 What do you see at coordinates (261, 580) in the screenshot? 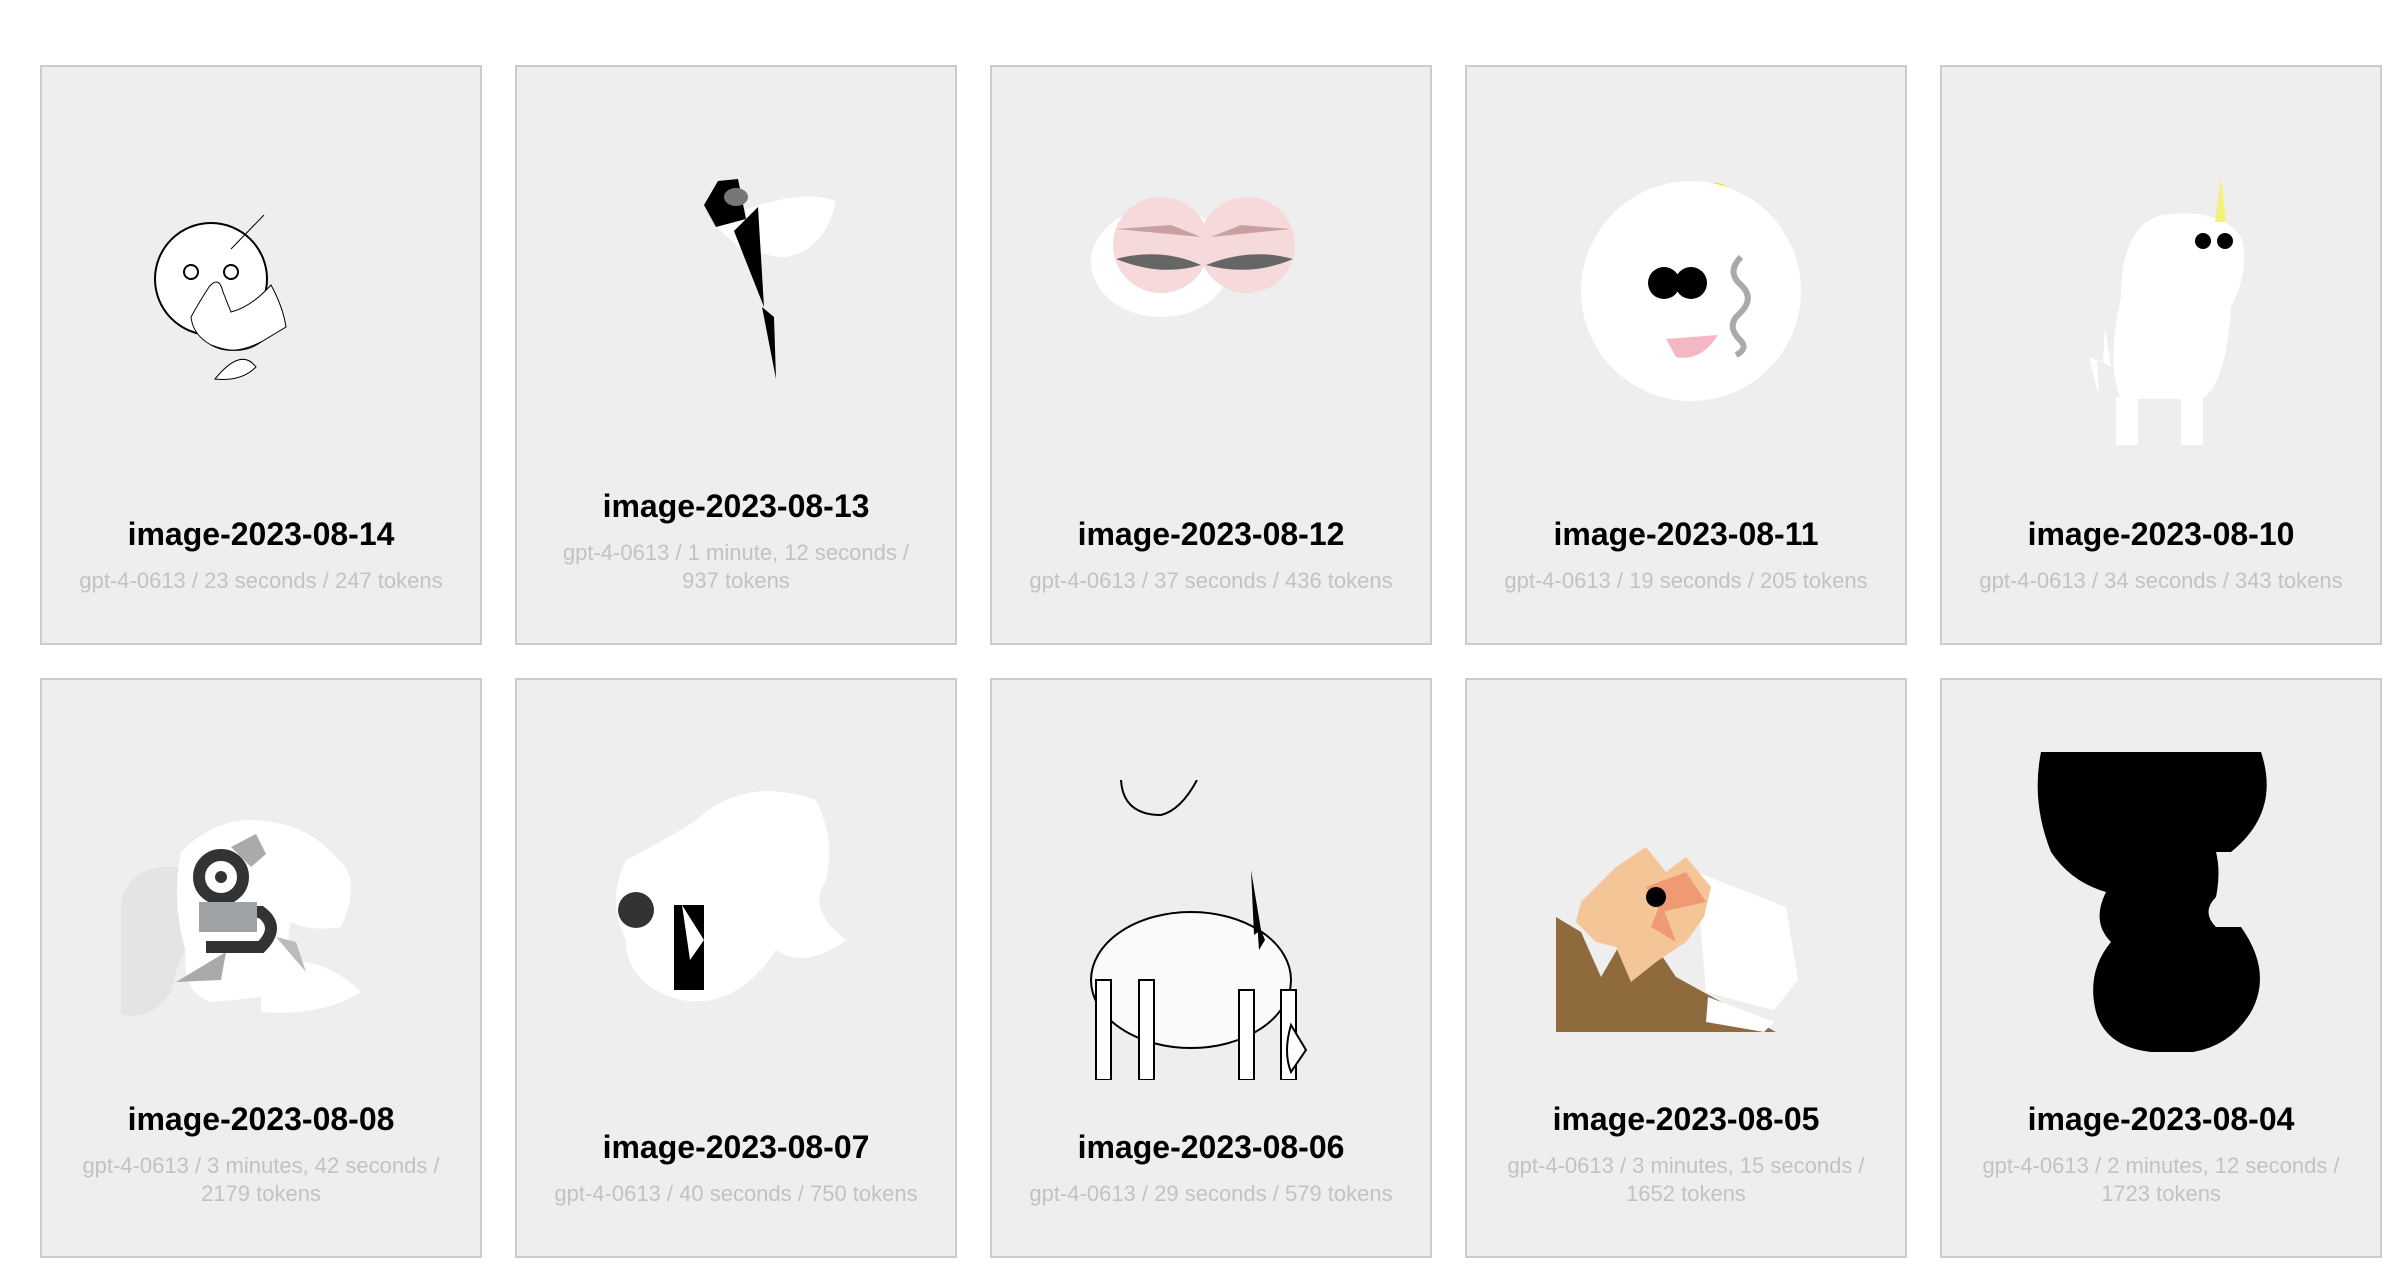
I see `card-meta: gpt-4-0613 / 23 seconds / 247 tokens` at bounding box center [261, 580].